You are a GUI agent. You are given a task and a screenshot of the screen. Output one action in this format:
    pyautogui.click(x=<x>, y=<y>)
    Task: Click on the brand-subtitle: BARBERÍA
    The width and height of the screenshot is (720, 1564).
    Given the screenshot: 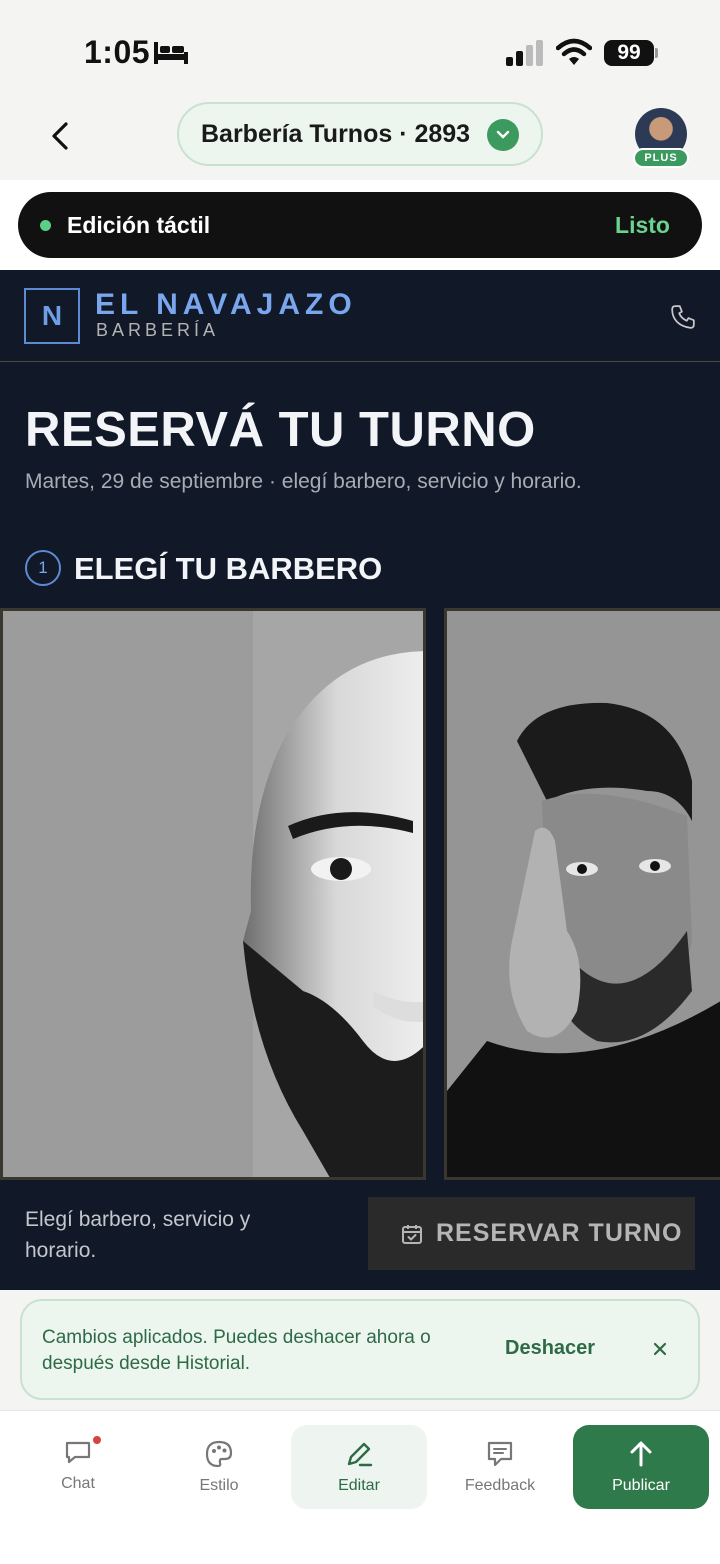 What is the action you would take?
    pyautogui.click(x=158, y=330)
    